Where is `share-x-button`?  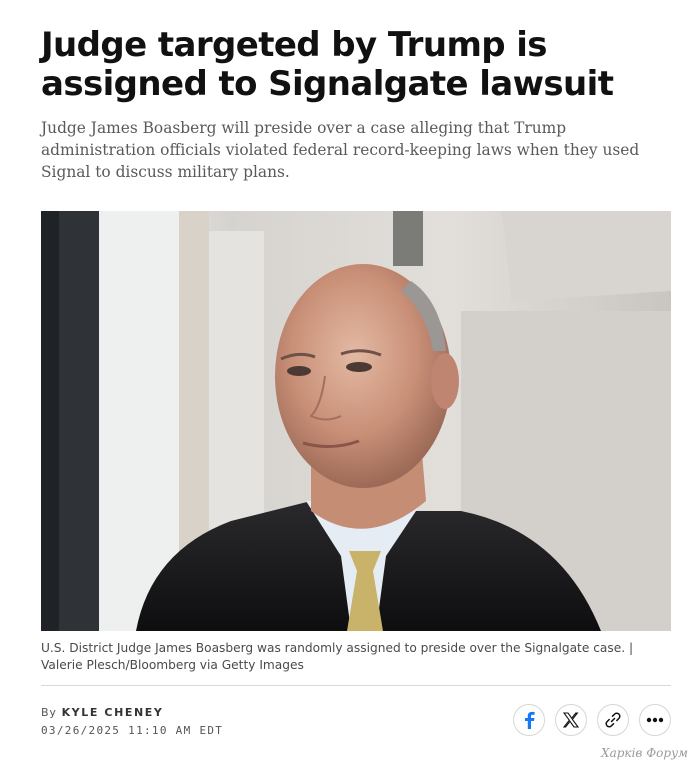 share-x-button is located at coordinates (571, 720).